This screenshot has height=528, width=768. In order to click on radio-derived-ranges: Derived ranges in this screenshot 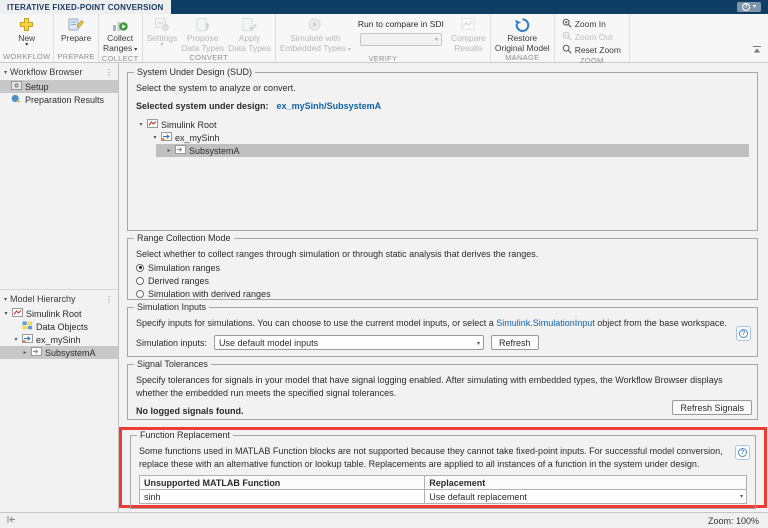, I will do `click(442, 280)`.